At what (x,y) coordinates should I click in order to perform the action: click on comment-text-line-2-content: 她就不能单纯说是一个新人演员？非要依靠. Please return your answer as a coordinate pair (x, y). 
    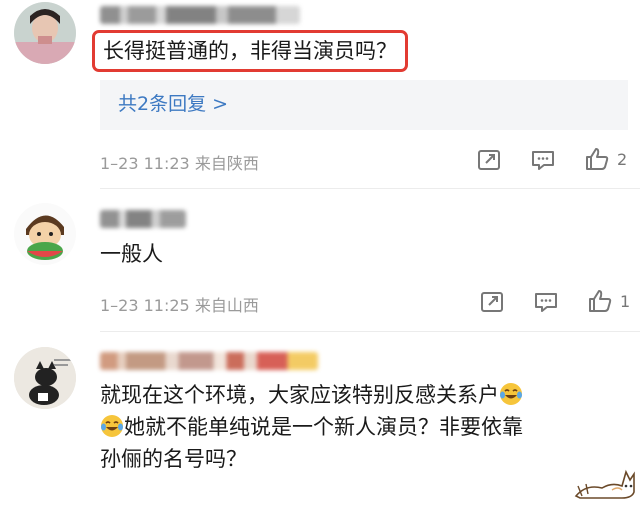
    Looking at the image, I should click on (323, 427).